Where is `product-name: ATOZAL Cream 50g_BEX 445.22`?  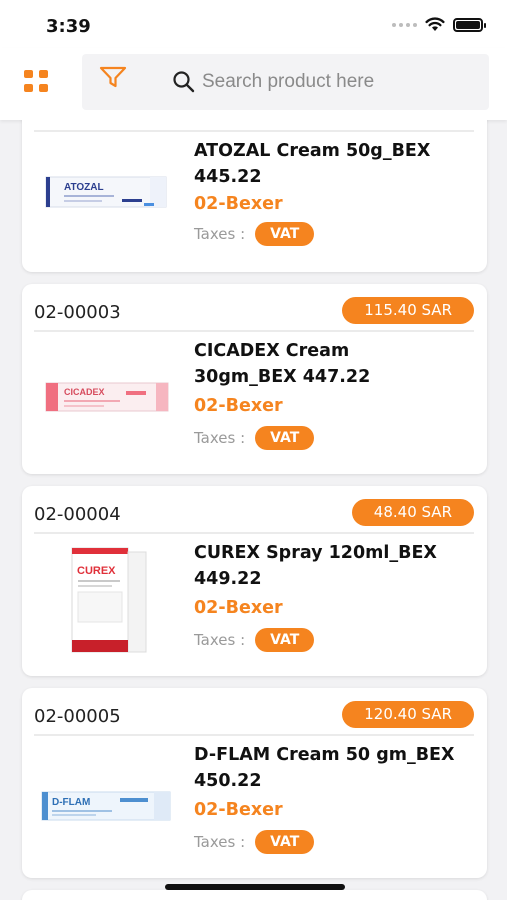 product-name: ATOZAL Cream 50g_BEX 445.22 is located at coordinates (312, 164).